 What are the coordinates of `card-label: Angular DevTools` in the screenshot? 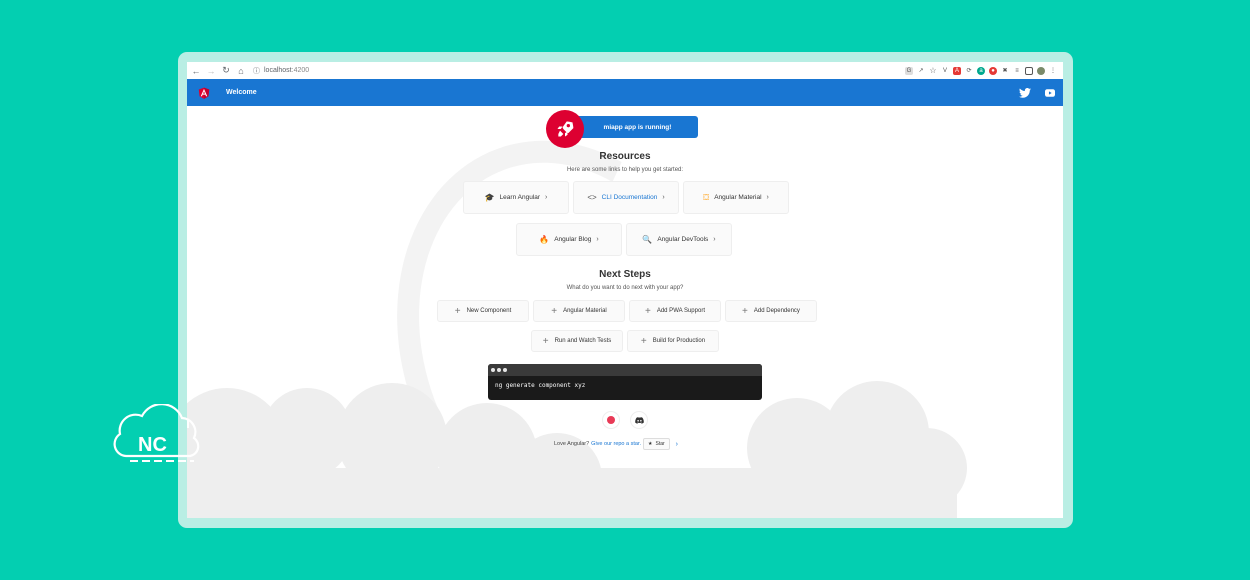 It's located at (683, 239).